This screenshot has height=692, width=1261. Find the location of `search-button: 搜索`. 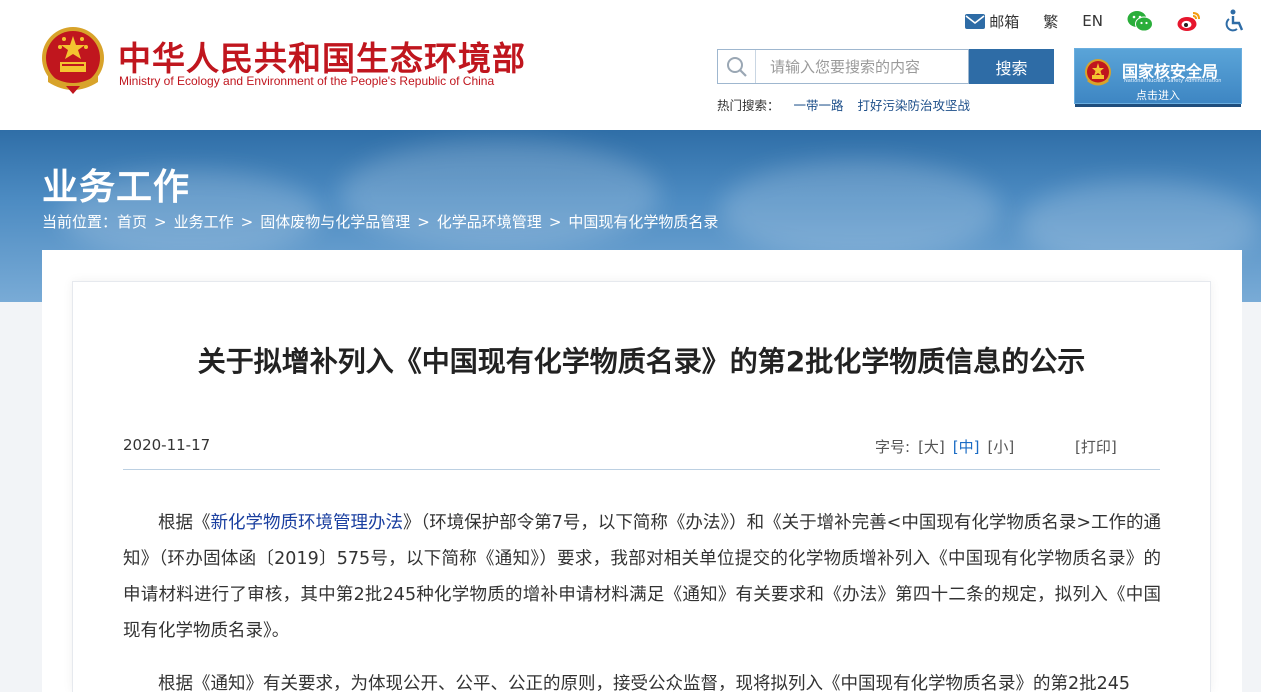

search-button: 搜索 is located at coordinates (1011, 66).